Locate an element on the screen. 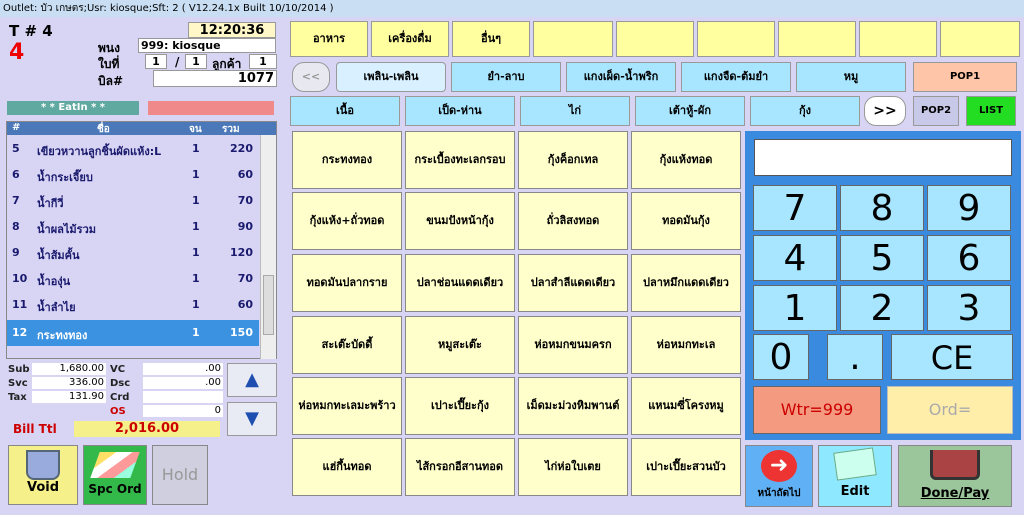  table-label: T # 4 is located at coordinates (31, 31).